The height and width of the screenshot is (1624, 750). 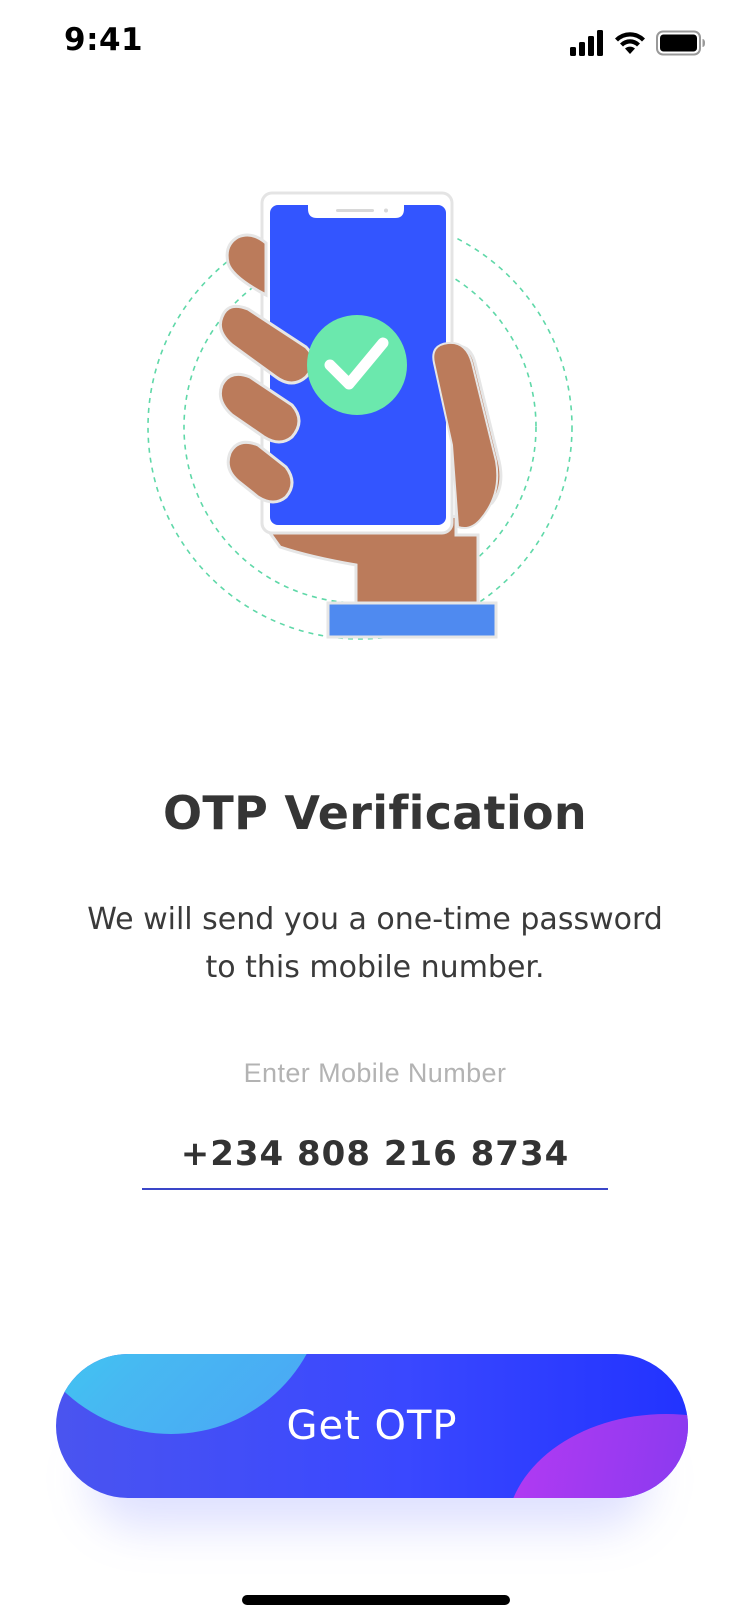 I want to click on cellular-signal-icon, so click(x=586, y=43).